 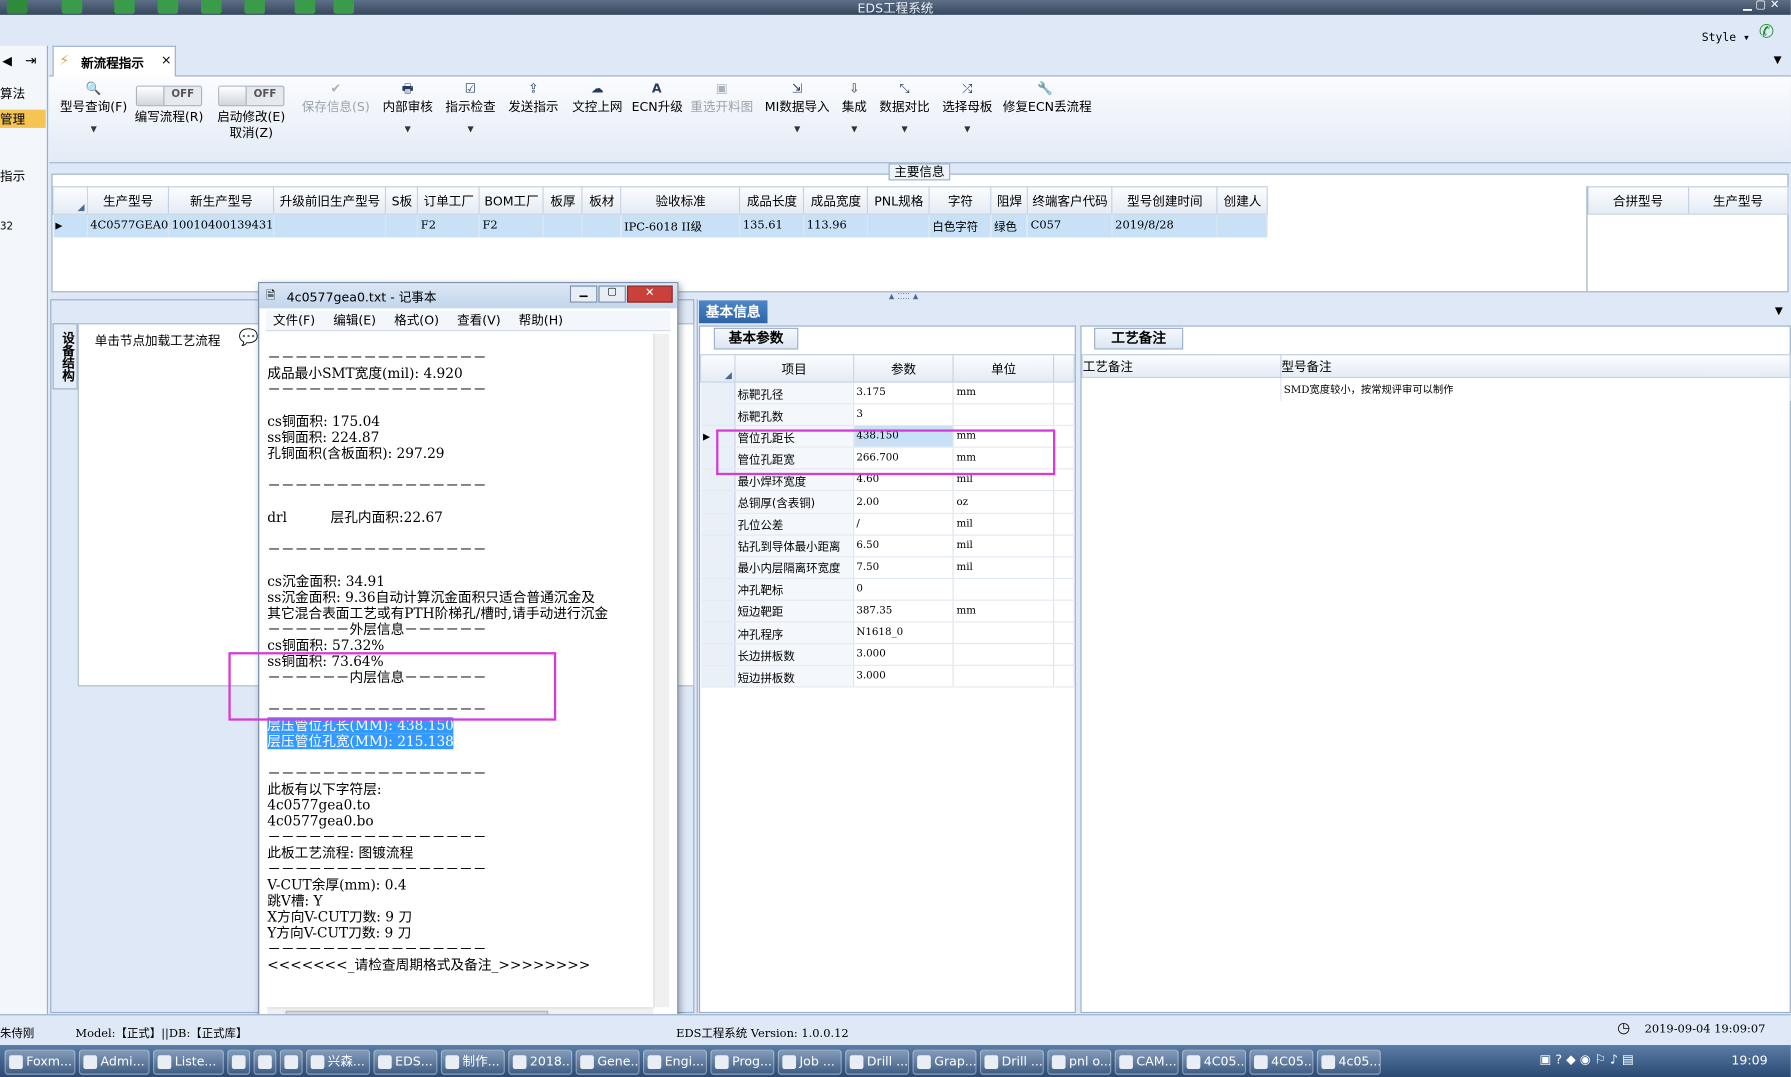 I want to click on tab-equipment-structure: 设备结构, so click(x=65, y=356).